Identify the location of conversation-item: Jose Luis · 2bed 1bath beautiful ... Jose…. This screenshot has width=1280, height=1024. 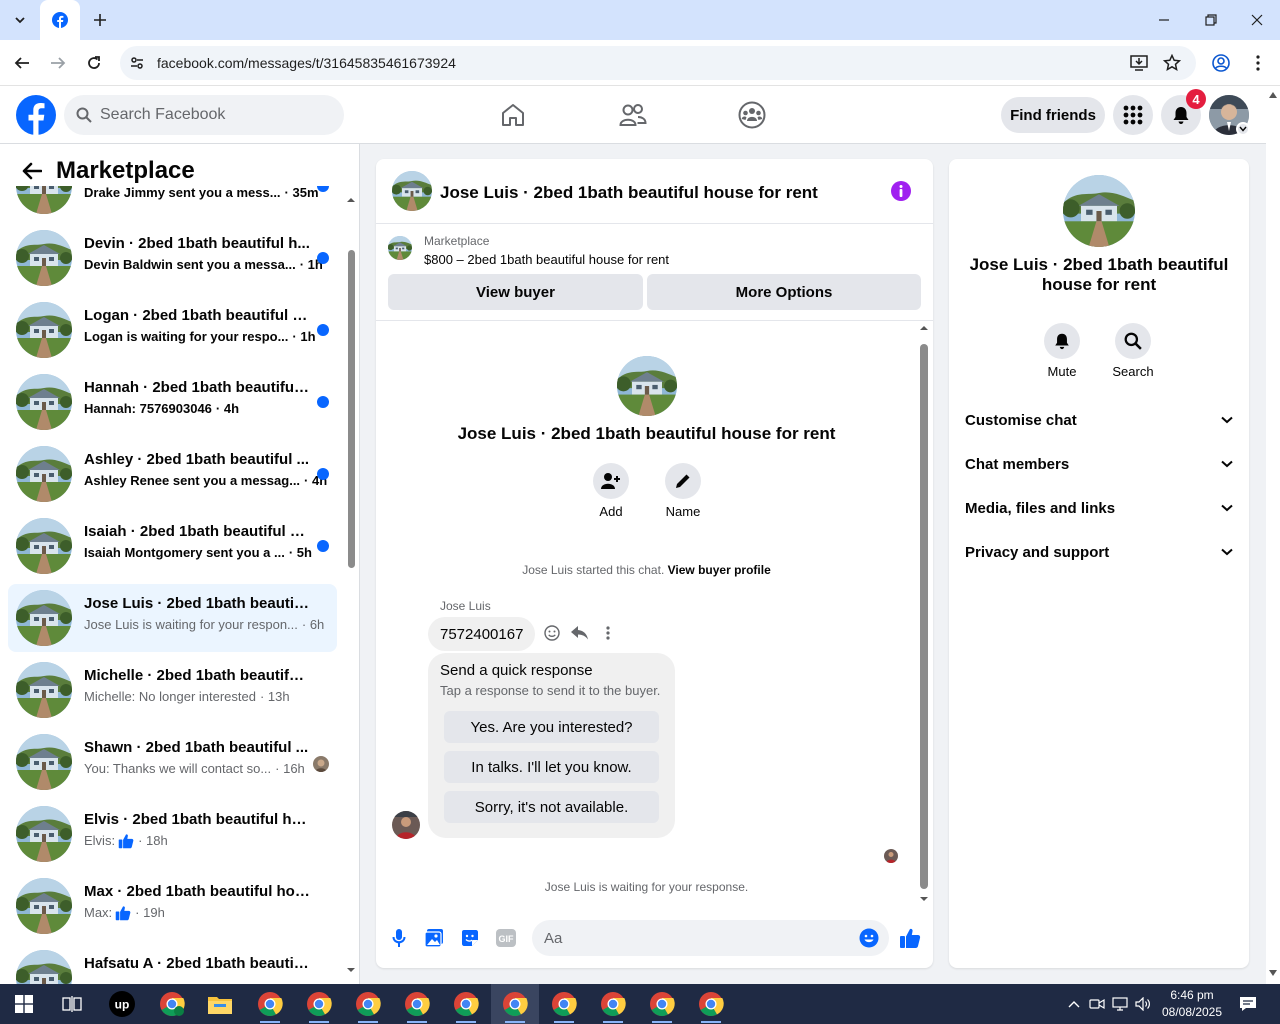
(172, 618).